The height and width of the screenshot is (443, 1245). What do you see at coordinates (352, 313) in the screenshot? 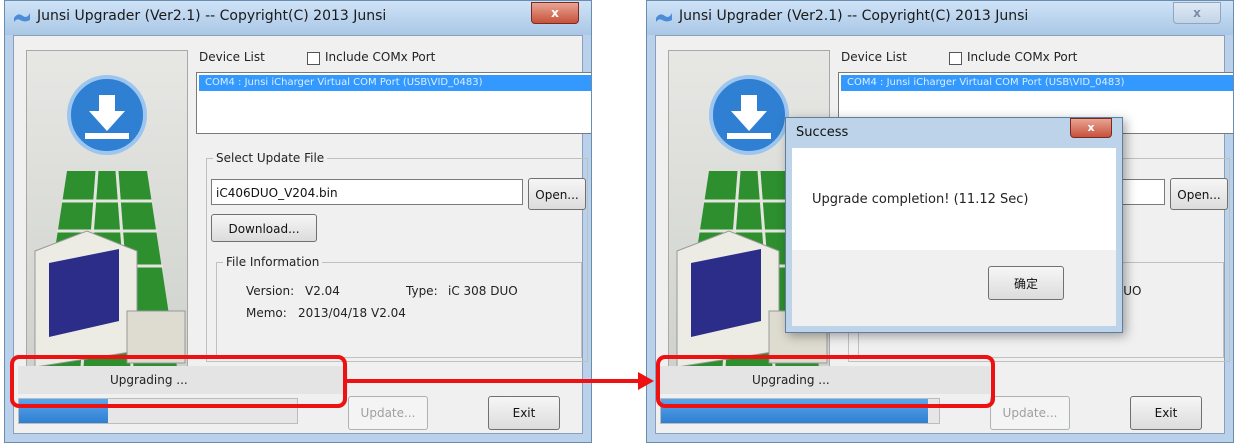
I see `memo-value: 2013/04/18 V2.04` at bounding box center [352, 313].